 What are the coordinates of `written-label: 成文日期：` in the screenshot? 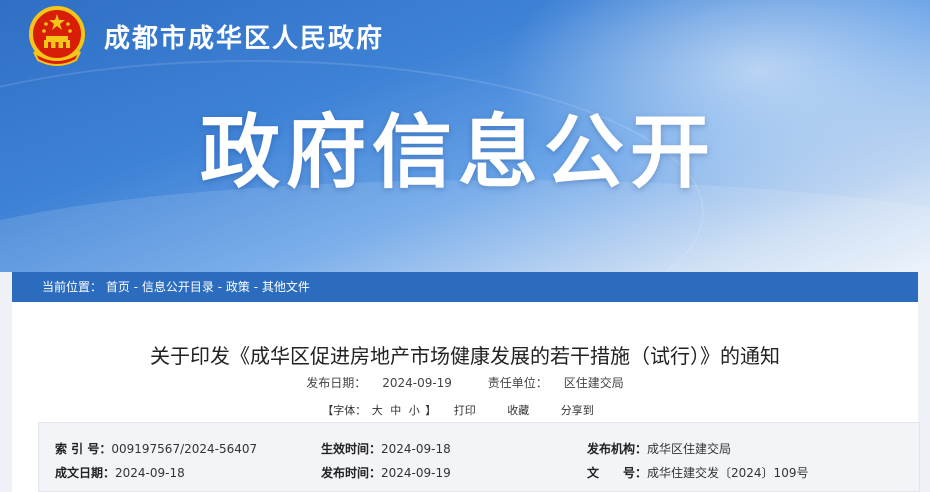 It's located at (85, 473).